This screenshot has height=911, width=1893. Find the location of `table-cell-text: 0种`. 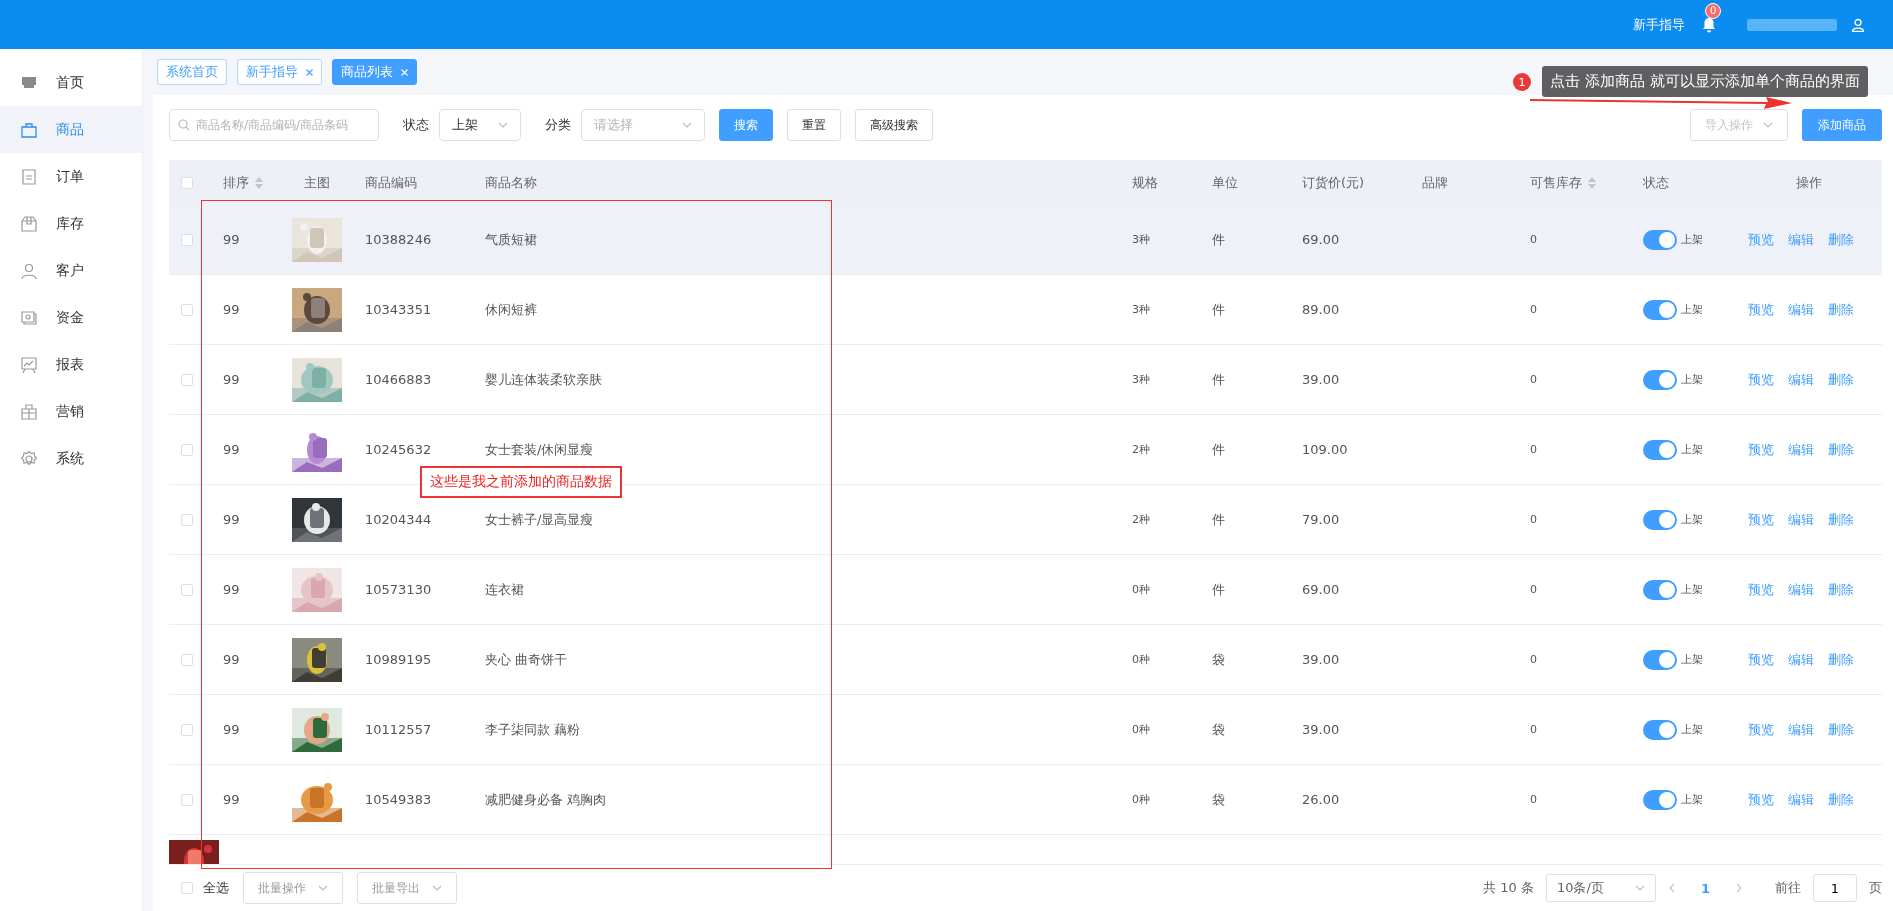

table-cell-text: 0种 is located at coordinates (1141, 659).